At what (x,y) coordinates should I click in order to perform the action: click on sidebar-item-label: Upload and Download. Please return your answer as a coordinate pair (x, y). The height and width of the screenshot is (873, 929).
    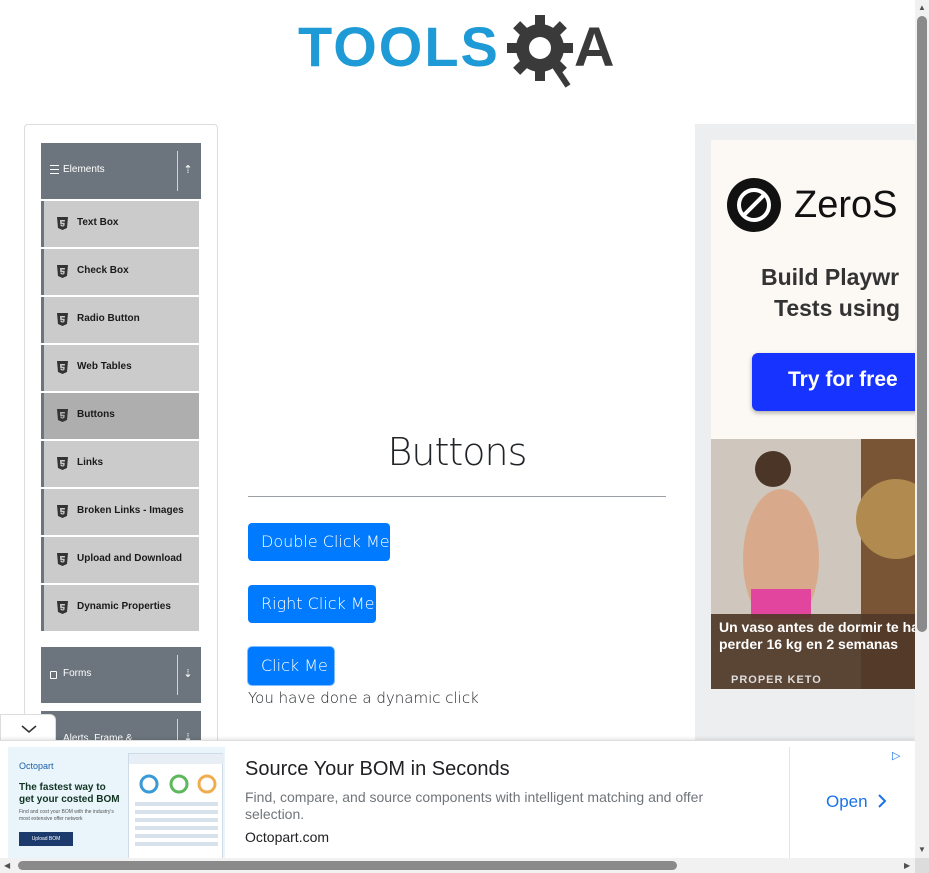
    Looking at the image, I should click on (129, 558).